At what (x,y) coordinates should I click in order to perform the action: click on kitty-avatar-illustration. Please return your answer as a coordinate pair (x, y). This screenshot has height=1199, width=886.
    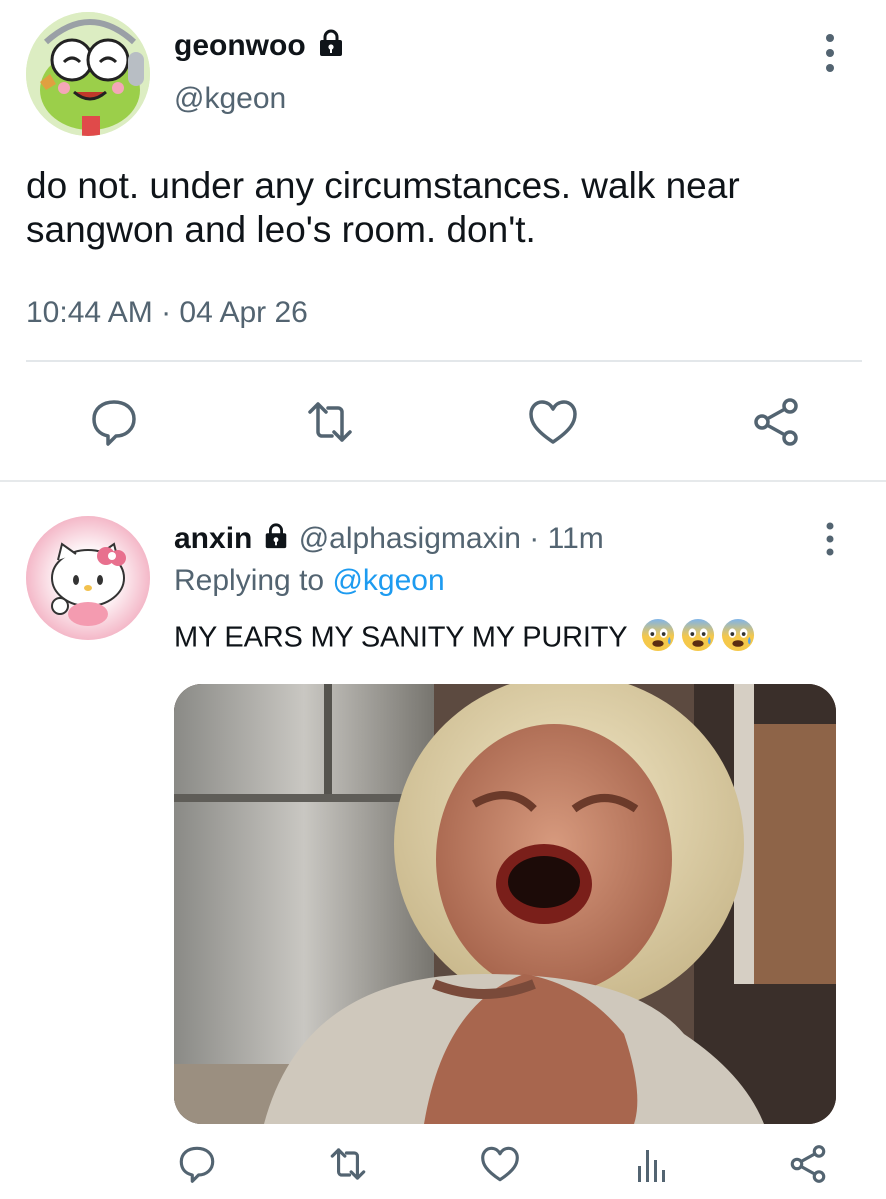
    Looking at the image, I should click on (88, 578).